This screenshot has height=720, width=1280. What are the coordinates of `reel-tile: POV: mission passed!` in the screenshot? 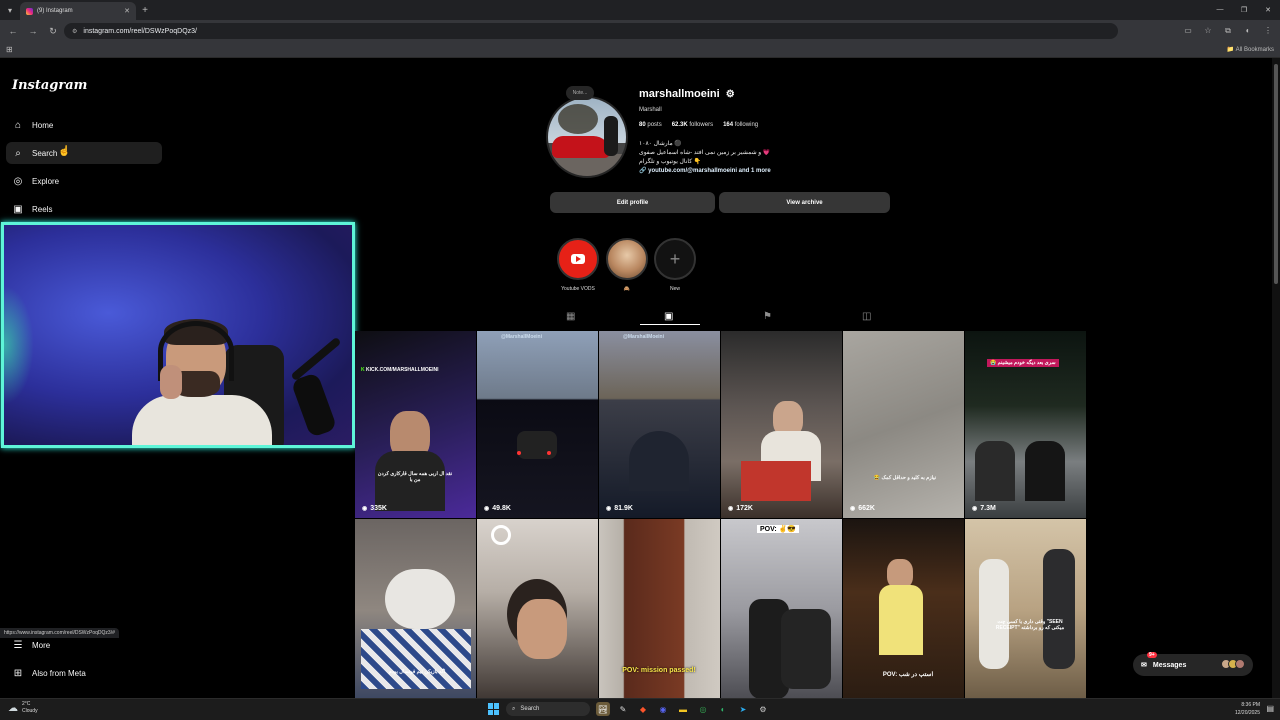 It's located at (659, 608).